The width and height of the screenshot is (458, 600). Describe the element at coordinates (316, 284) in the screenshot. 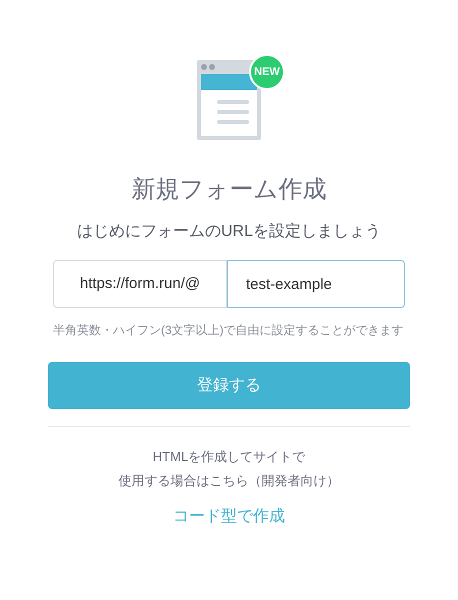

I see `url-input-field: test-example` at that location.